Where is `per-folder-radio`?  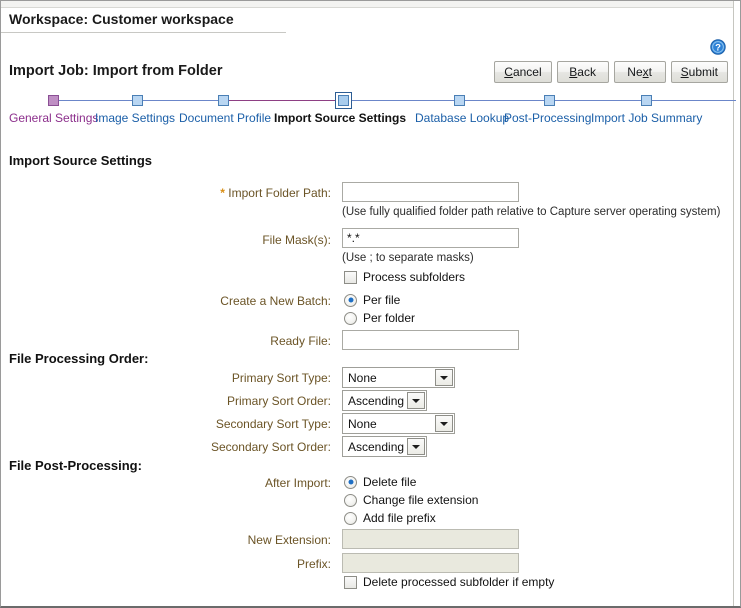 per-folder-radio is located at coordinates (350, 318).